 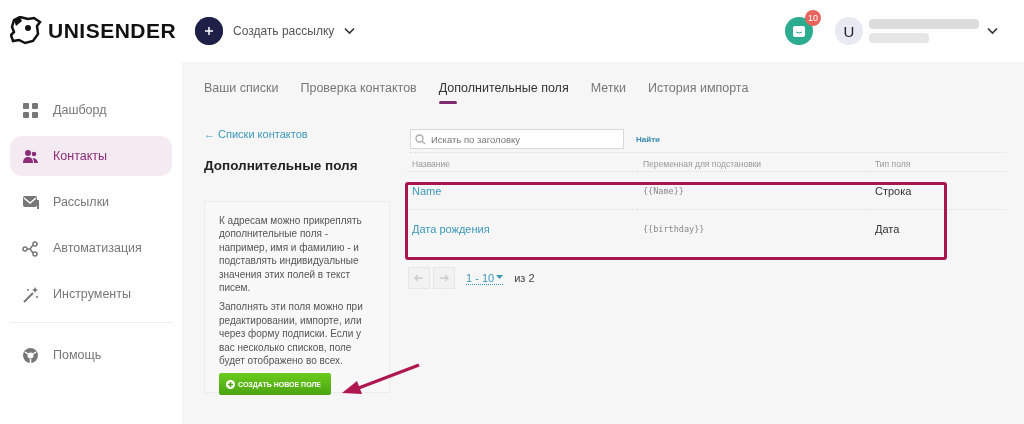 I want to click on page-size-dropdown: 1 - 10, so click(x=485, y=278).